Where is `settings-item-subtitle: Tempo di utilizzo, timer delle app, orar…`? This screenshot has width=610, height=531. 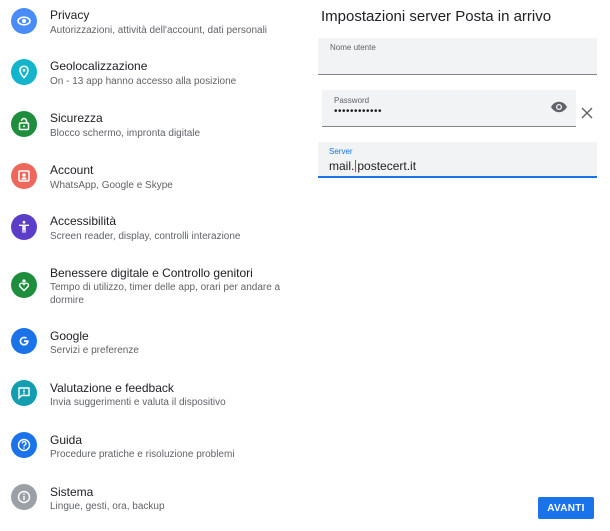 settings-item-subtitle: Tempo di utilizzo, timer delle app, orar… is located at coordinates (165, 294).